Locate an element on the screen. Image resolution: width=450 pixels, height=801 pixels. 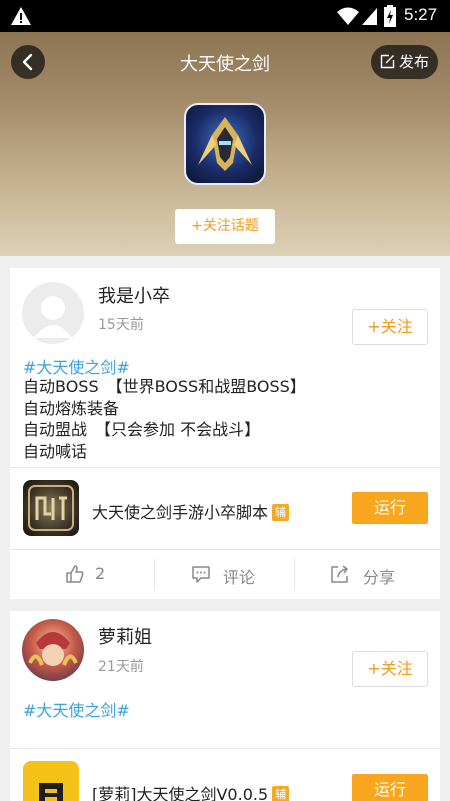
script-row: 大天使之剑手游小卒脚本辅 运行 is located at coordinates (225, 509).